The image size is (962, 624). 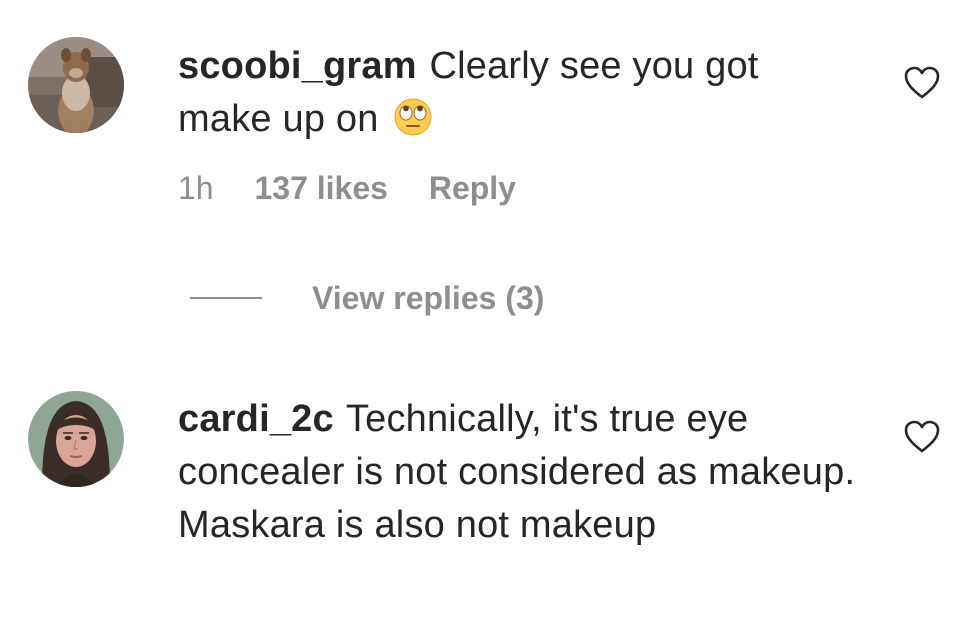 What do you see at coordinates (472, 188) in the screenshot?
I see `reply-button: Reply` at bounding box center [472, 188].